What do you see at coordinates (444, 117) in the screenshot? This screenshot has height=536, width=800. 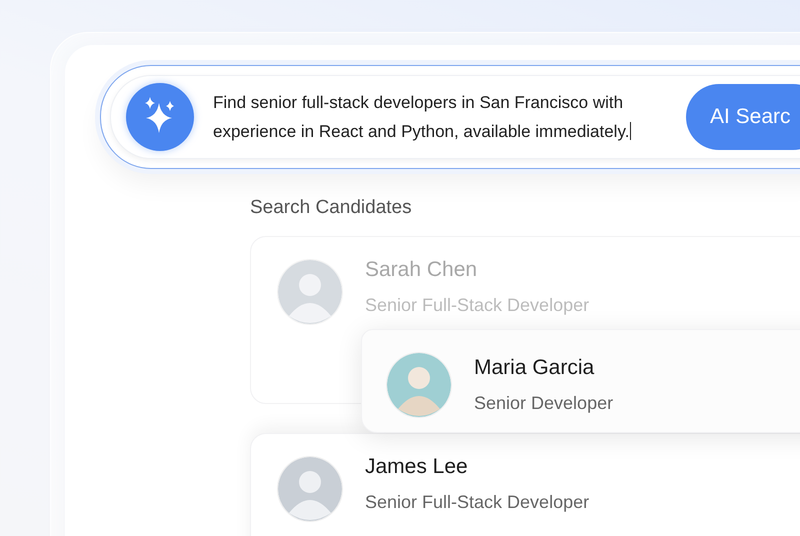 I see `search-field: Find senior full-stack developers in San Francisco with experience in React and Python, available immediately.` at bounding box center [444, 117].